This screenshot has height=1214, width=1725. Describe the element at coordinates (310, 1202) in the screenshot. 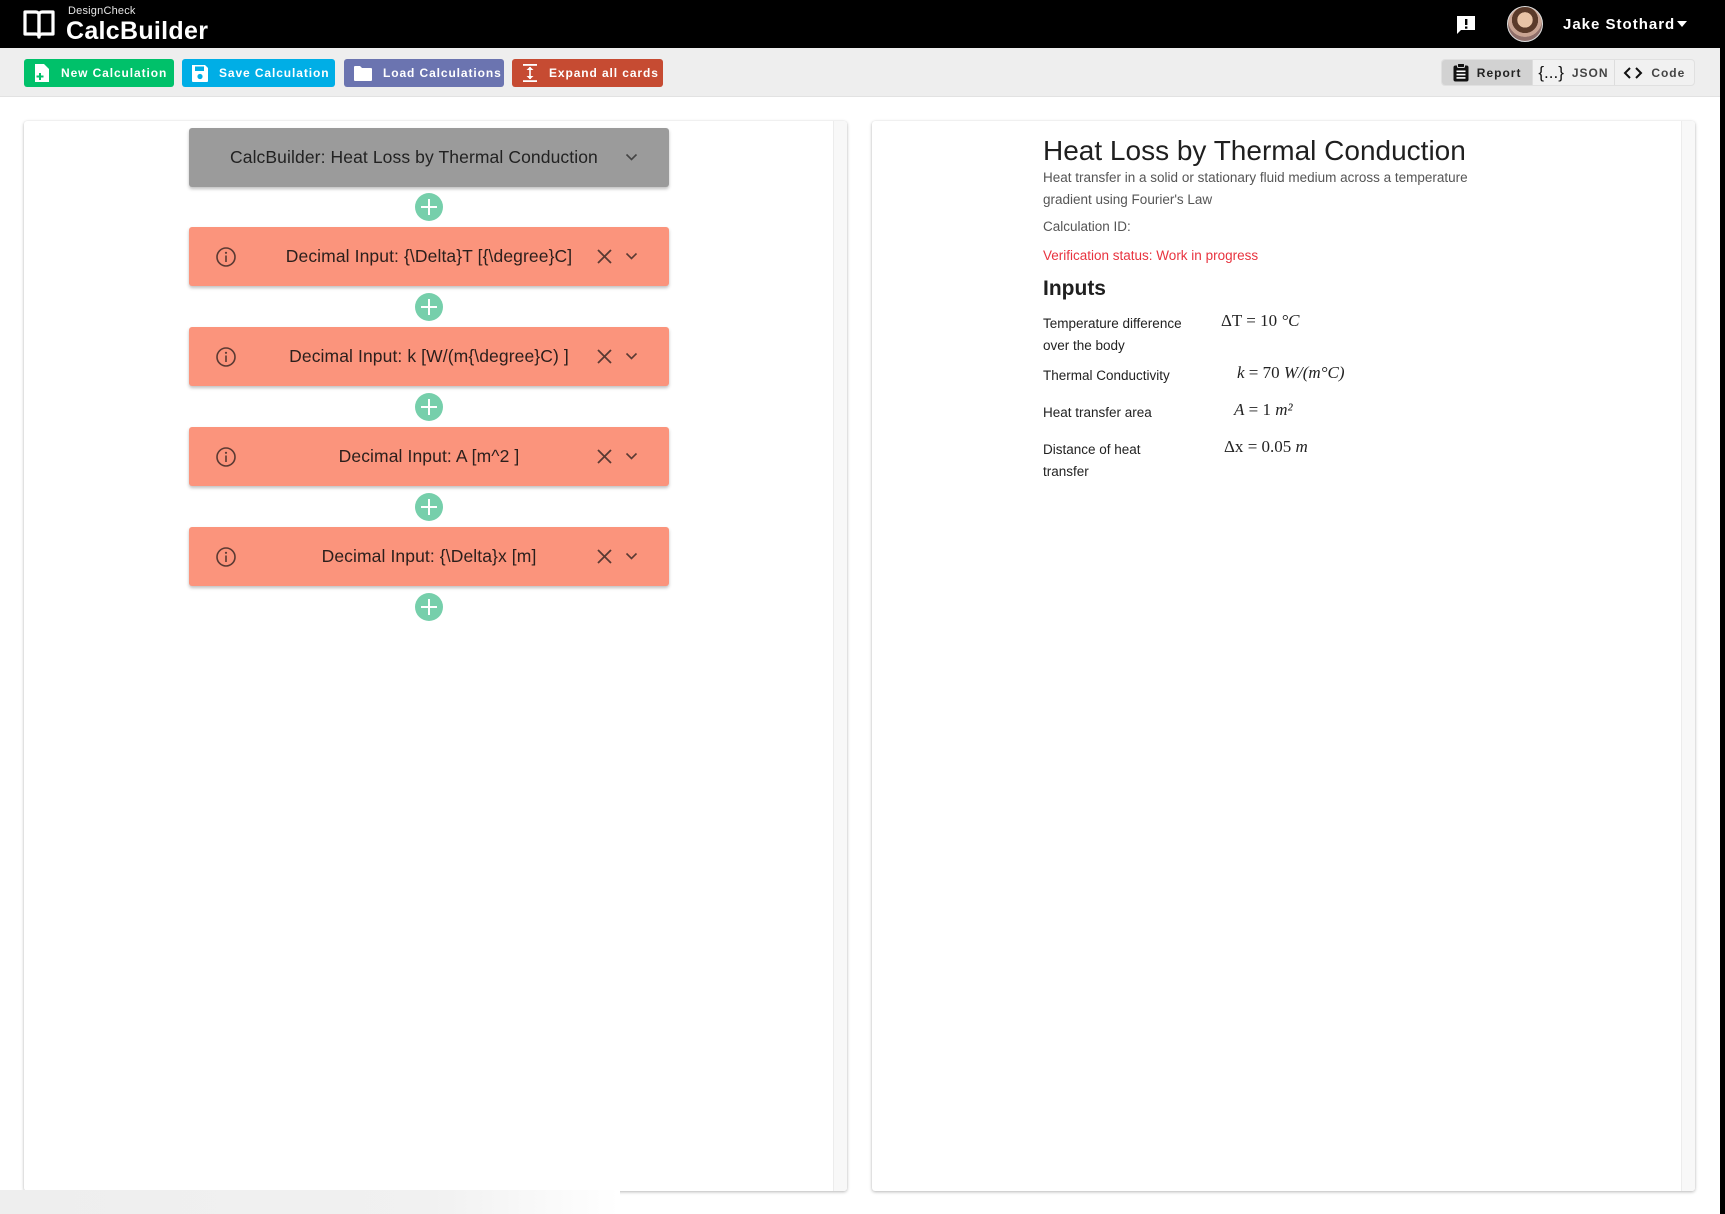

I see `bottom-bar-shadow` at that location.